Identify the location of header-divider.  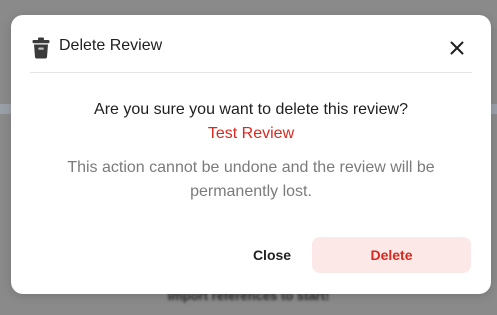
(251, 72).